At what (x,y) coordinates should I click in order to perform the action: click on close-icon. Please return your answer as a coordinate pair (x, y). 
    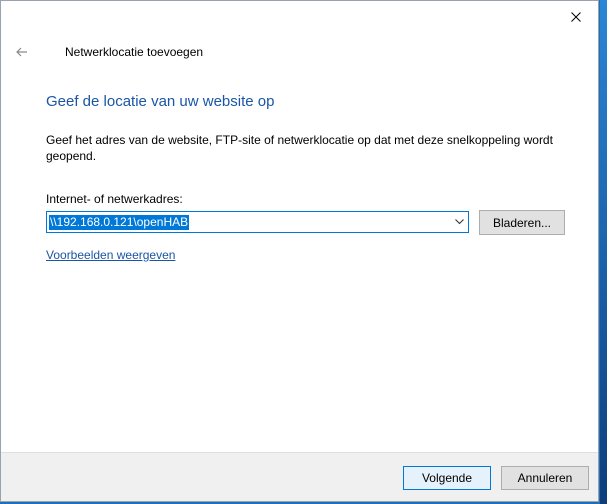
    Looking at the image, I should click on (576, 16).